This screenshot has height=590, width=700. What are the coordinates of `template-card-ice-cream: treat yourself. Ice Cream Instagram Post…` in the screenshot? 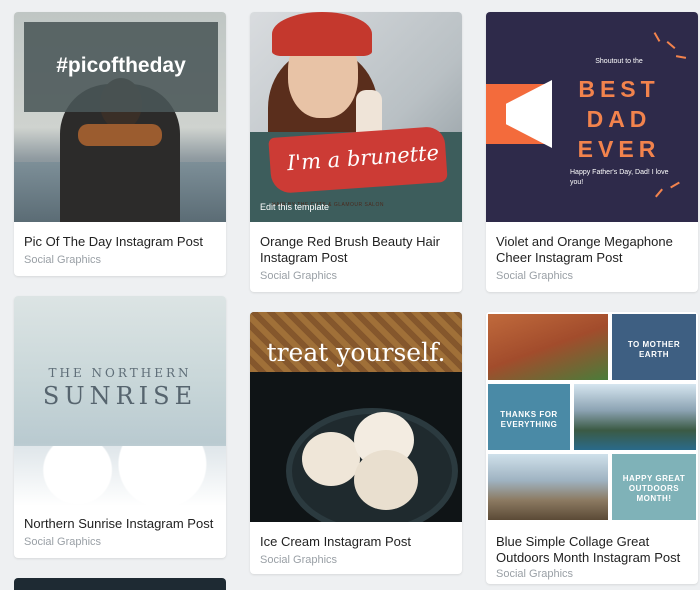 It's located at (356, 443).